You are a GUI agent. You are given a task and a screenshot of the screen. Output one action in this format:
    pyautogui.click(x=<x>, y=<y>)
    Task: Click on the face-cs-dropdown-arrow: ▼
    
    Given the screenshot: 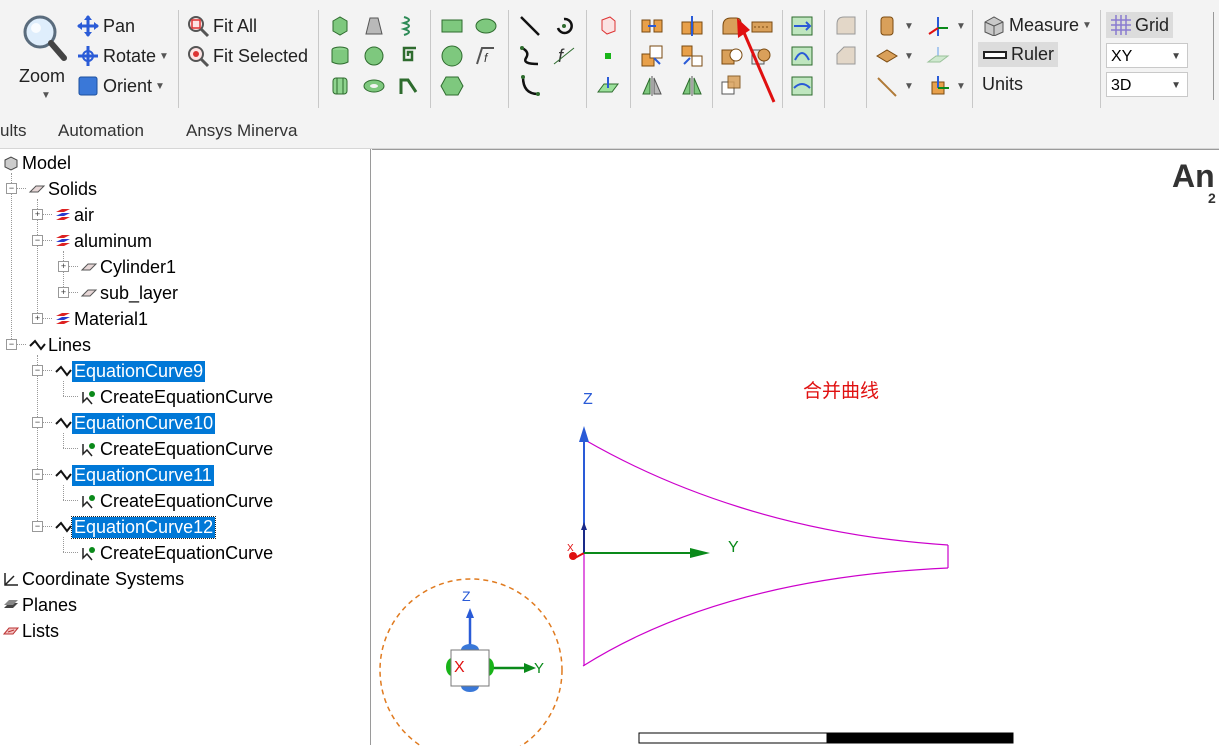 What is the action you would take?
    pyautogui.click(x=909, y=56)
    